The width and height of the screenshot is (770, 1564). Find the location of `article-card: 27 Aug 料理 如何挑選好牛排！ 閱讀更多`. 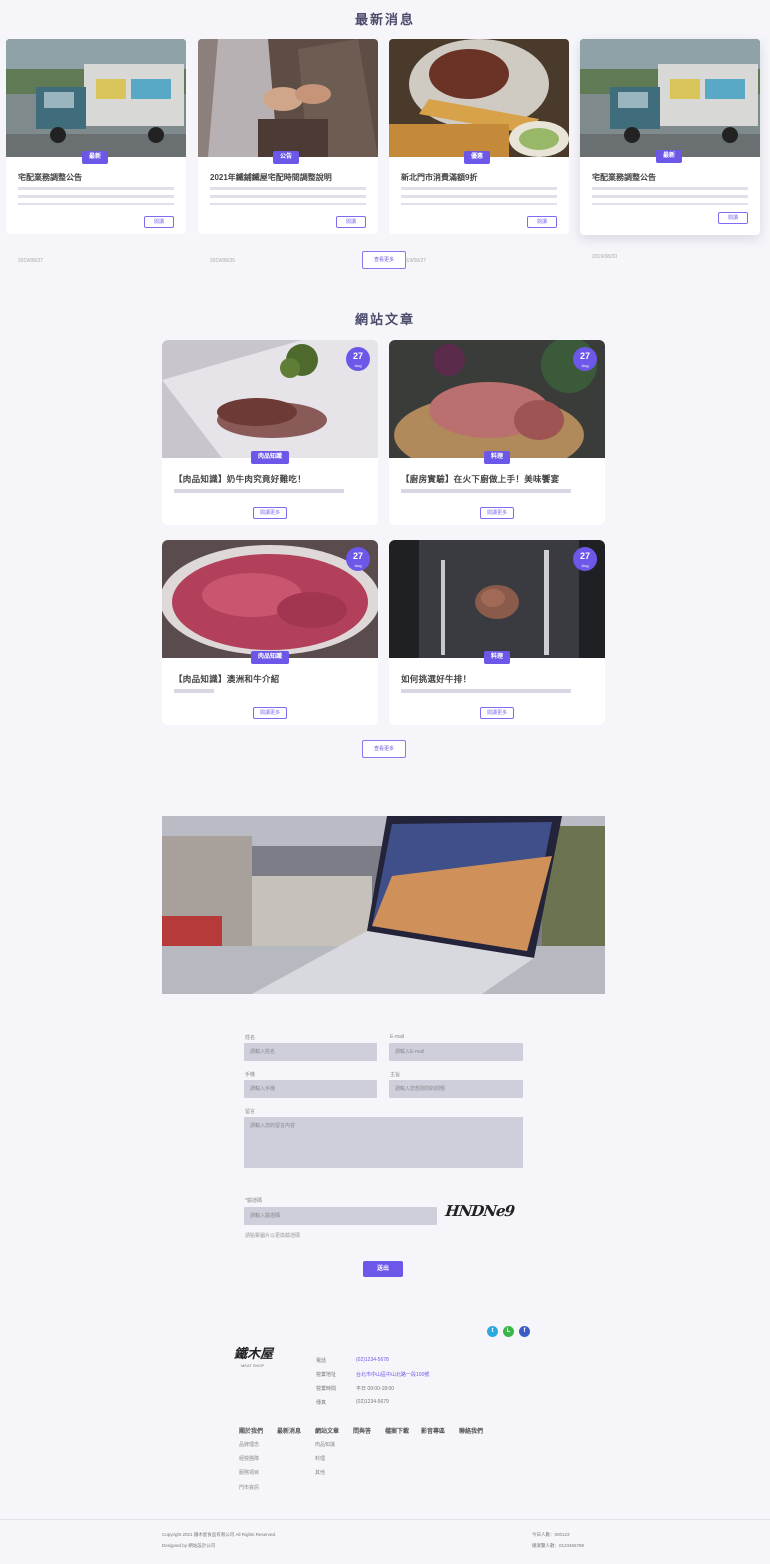

article-card: 27 Aug 料理 如何挑選好牛排！ 閱讀更多 is located at coordinates (497, 632).